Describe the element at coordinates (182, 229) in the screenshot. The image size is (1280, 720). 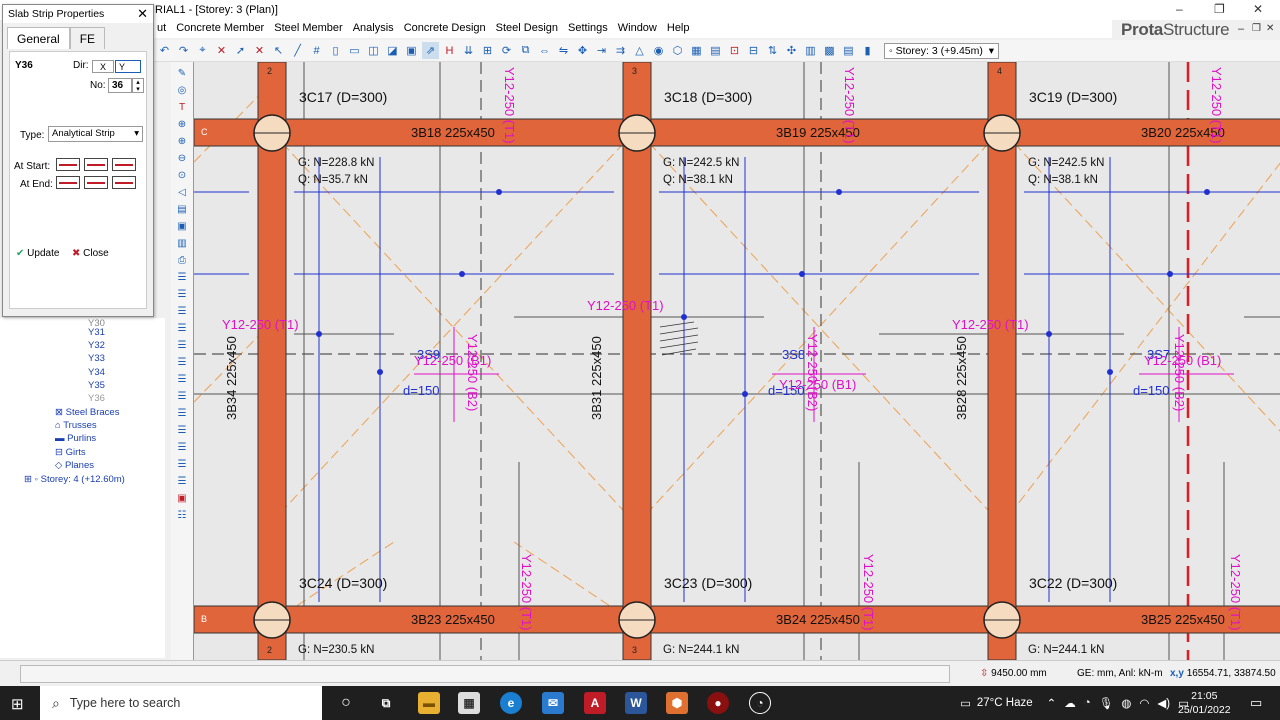
I see `layer2-icon: ▣` at that location.